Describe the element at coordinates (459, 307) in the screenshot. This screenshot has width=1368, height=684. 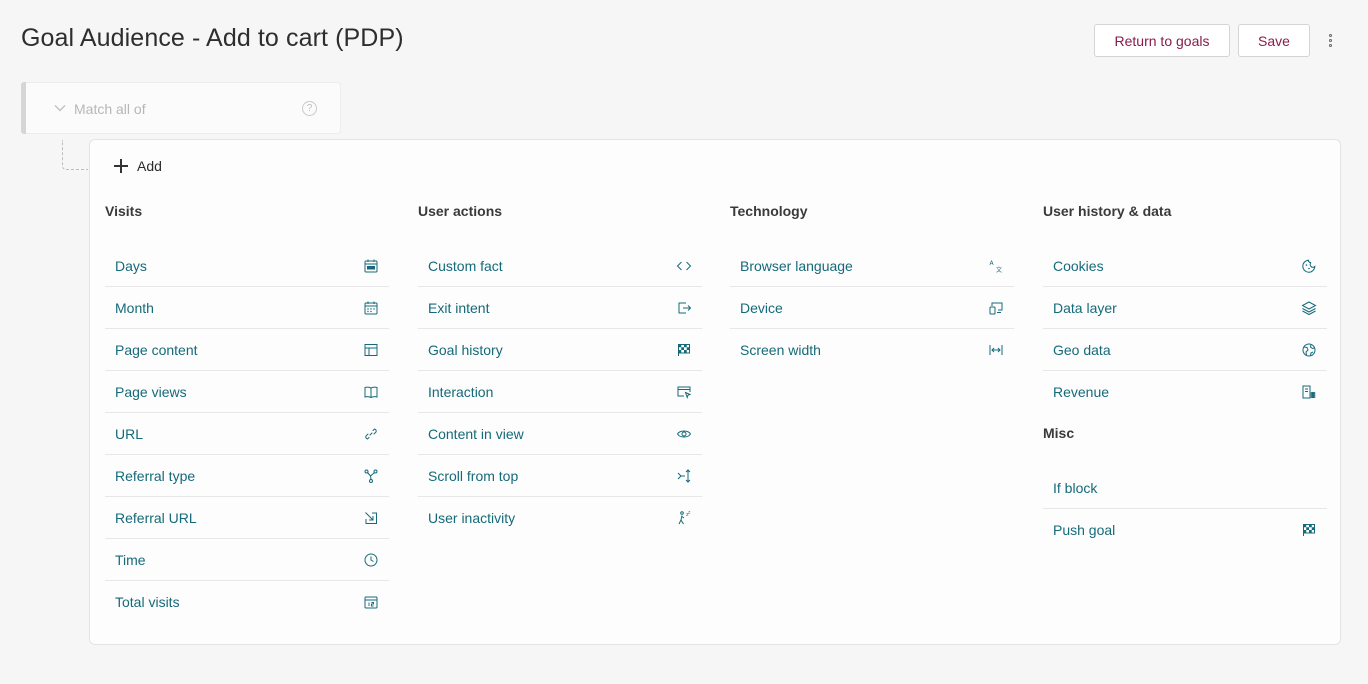
I see `item-label: Exit intent` at that location.